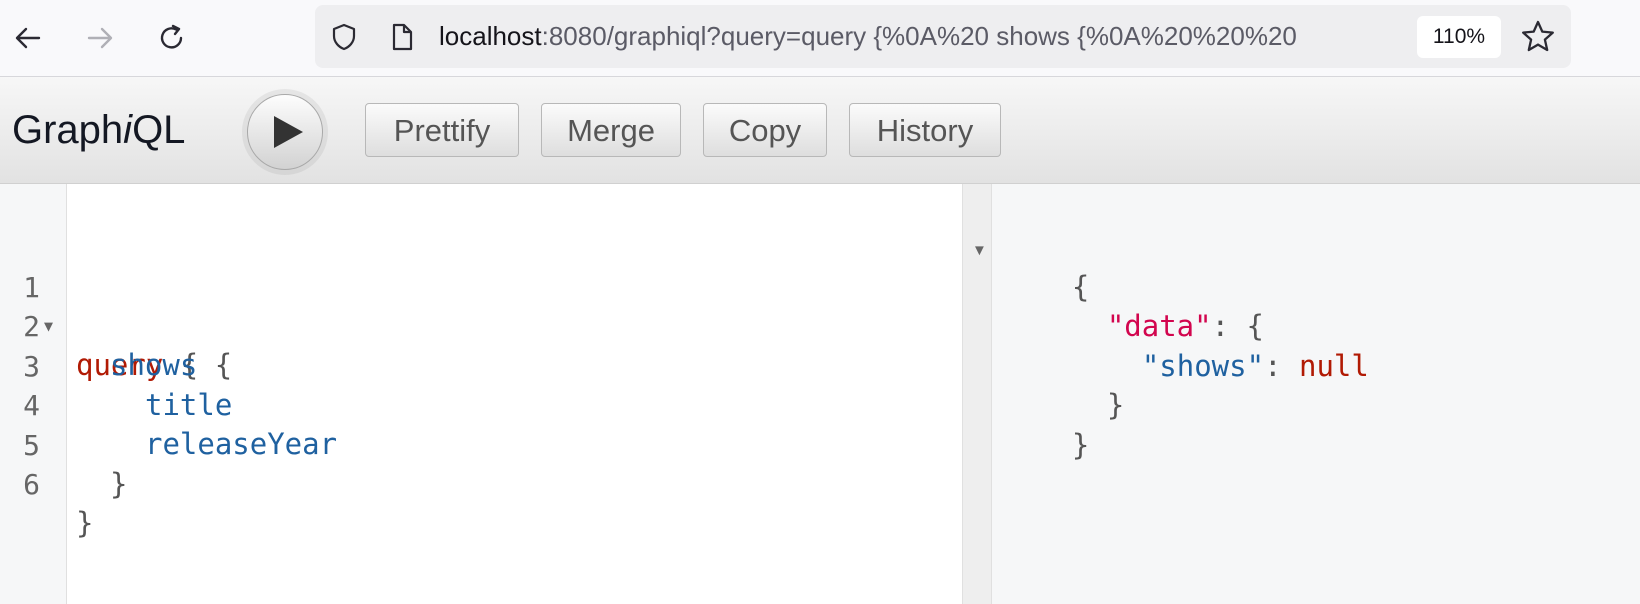  What do you see at coordinates (1333, 366) in the screenshot?
I see `json-null-value: null` at bounding box center [1333, 366].